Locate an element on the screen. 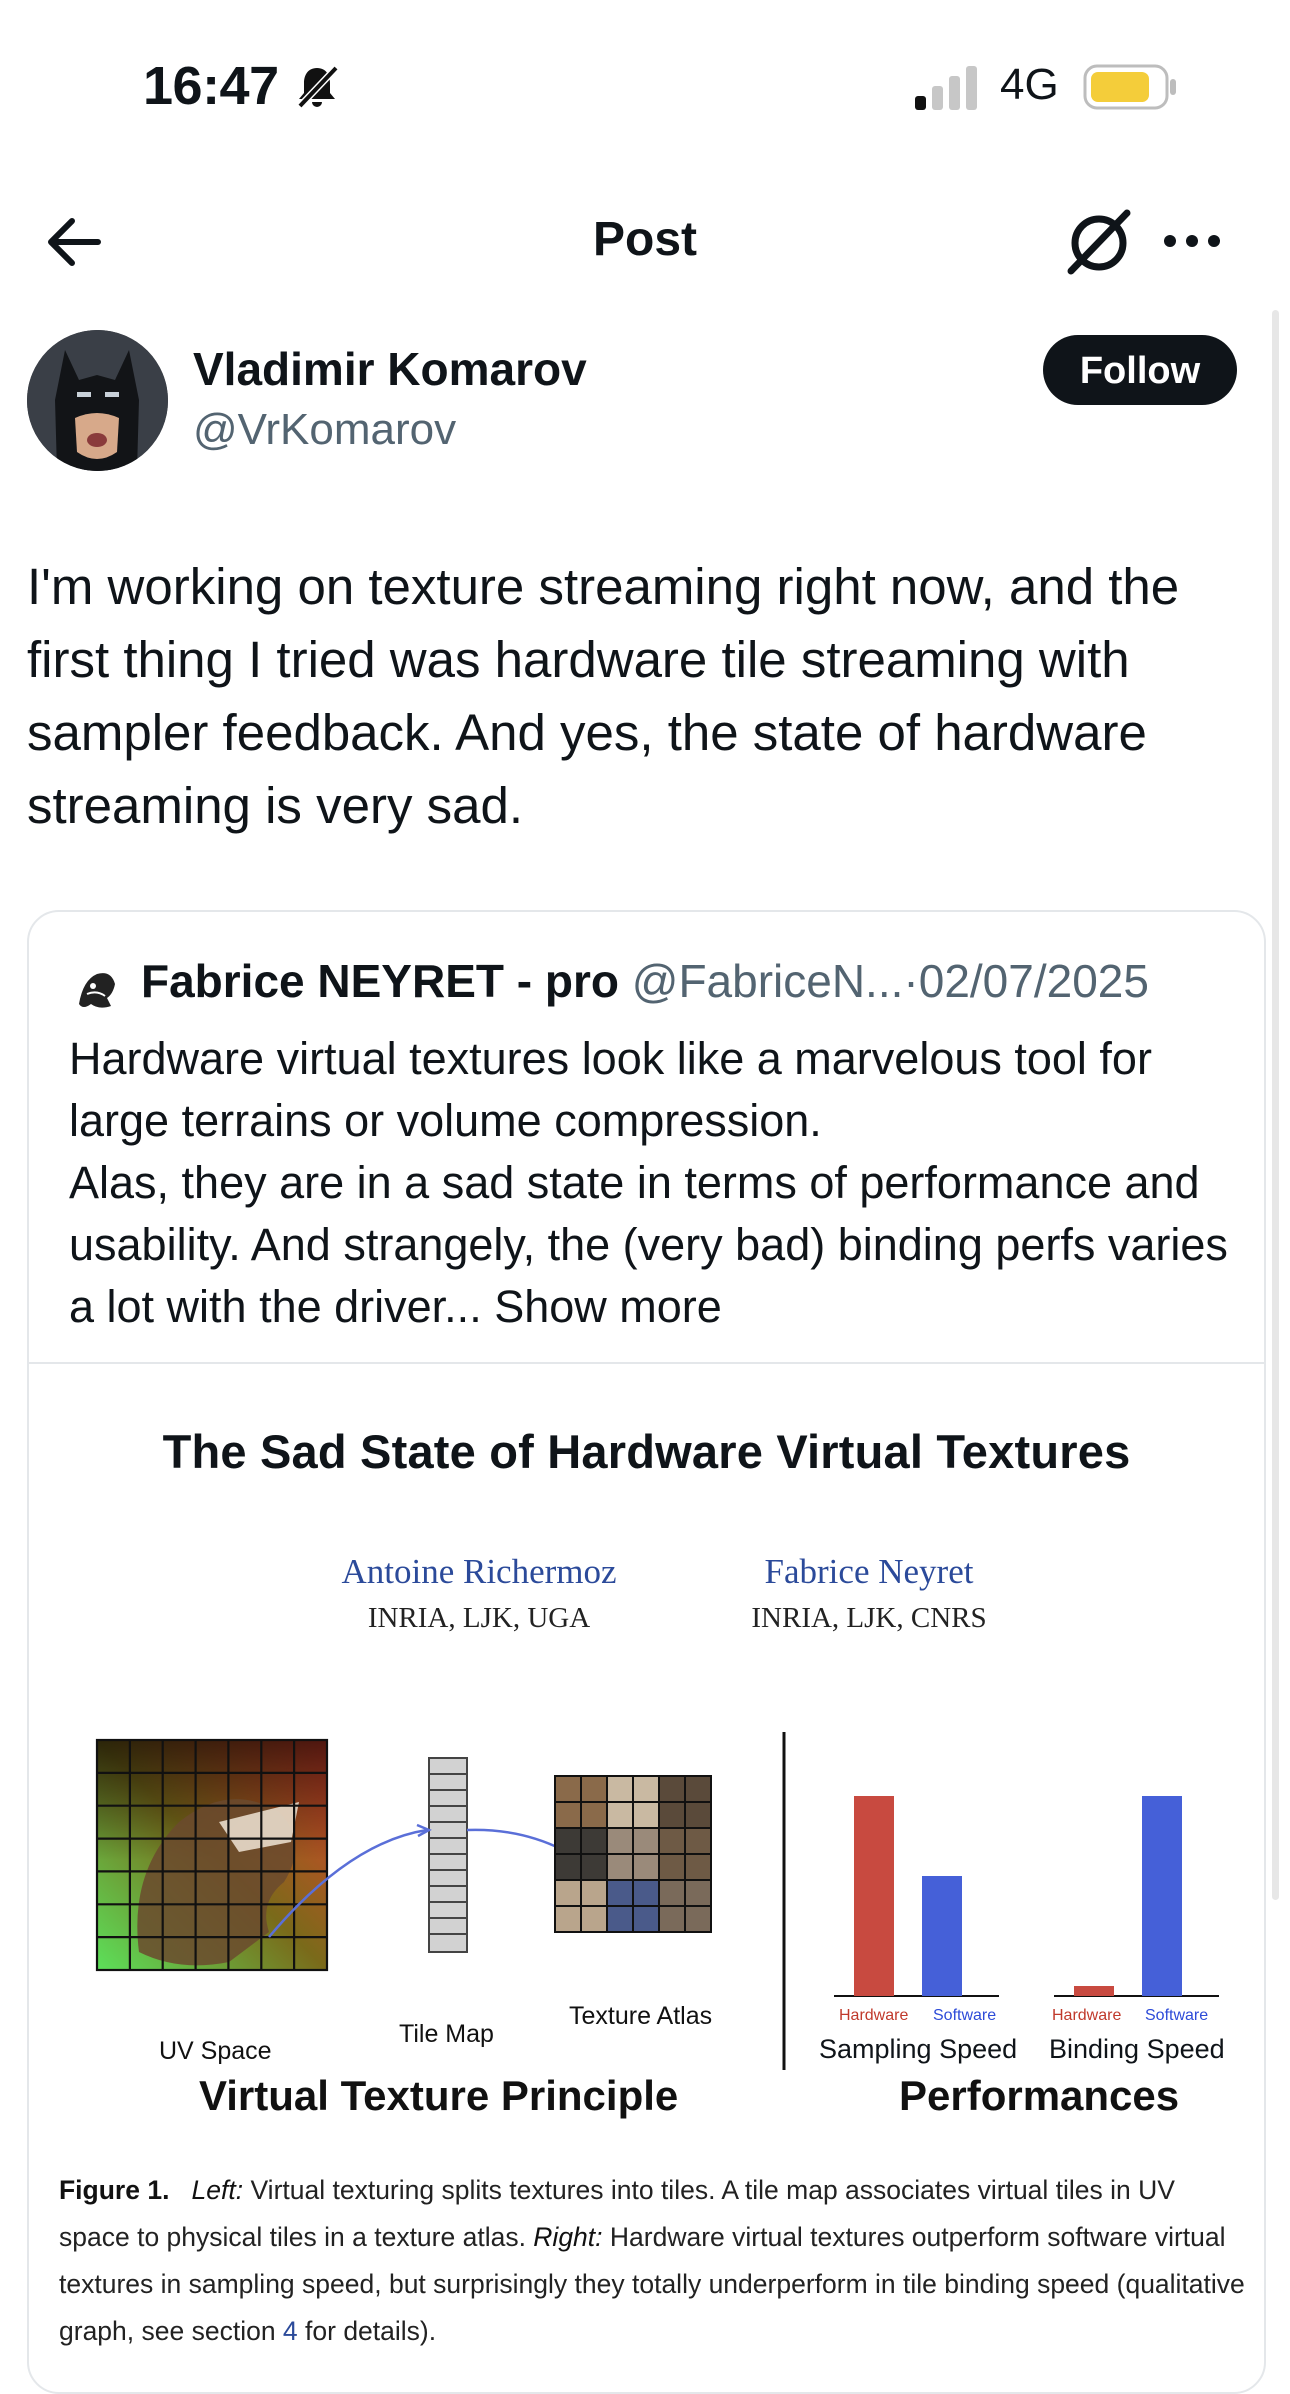 This screenshot has height=2394, width=1290. avatar is located at coordinates (97, 400).